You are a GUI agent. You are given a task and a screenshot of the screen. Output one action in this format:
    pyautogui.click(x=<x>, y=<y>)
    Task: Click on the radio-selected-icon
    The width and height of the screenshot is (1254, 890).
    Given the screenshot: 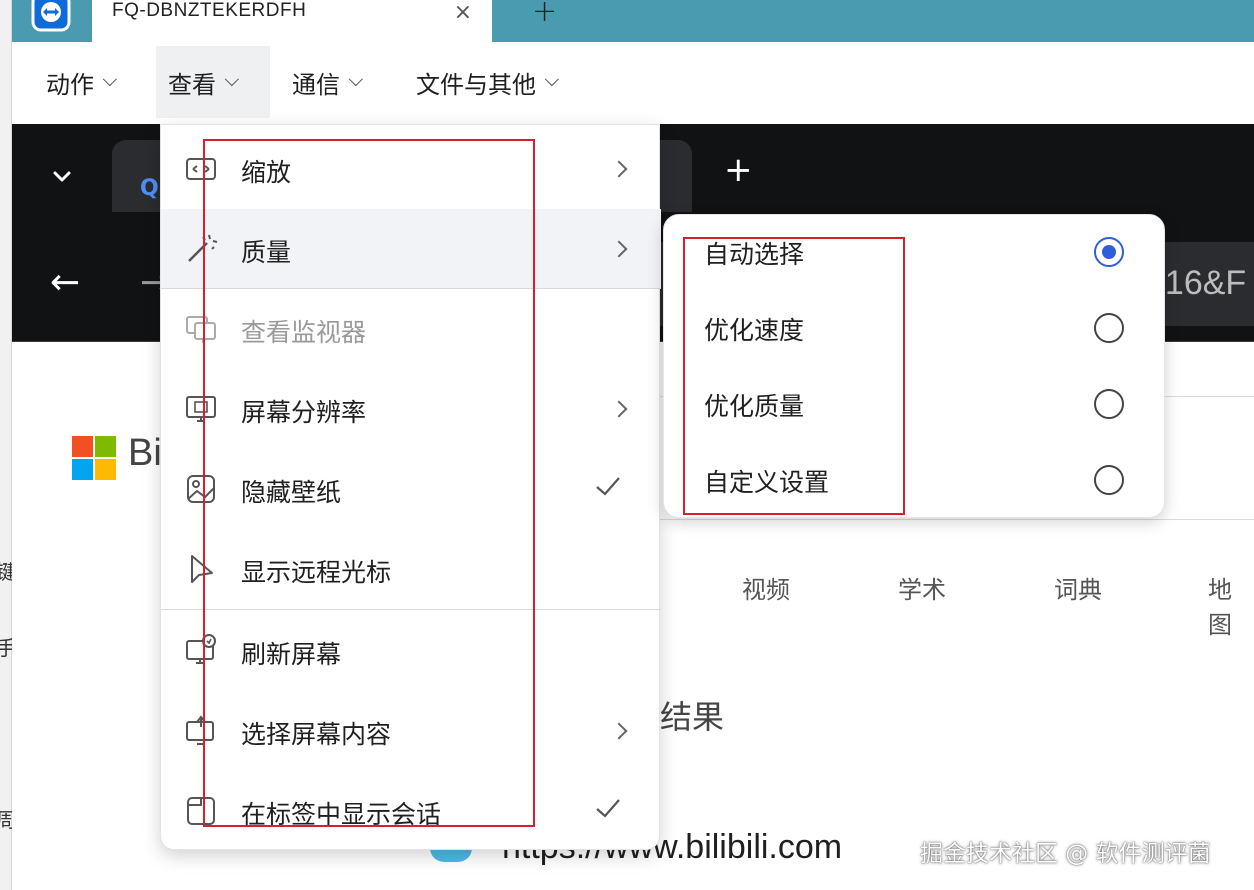 What is the action you would take?
    pyautogui.click(x=1109, y=252)
    